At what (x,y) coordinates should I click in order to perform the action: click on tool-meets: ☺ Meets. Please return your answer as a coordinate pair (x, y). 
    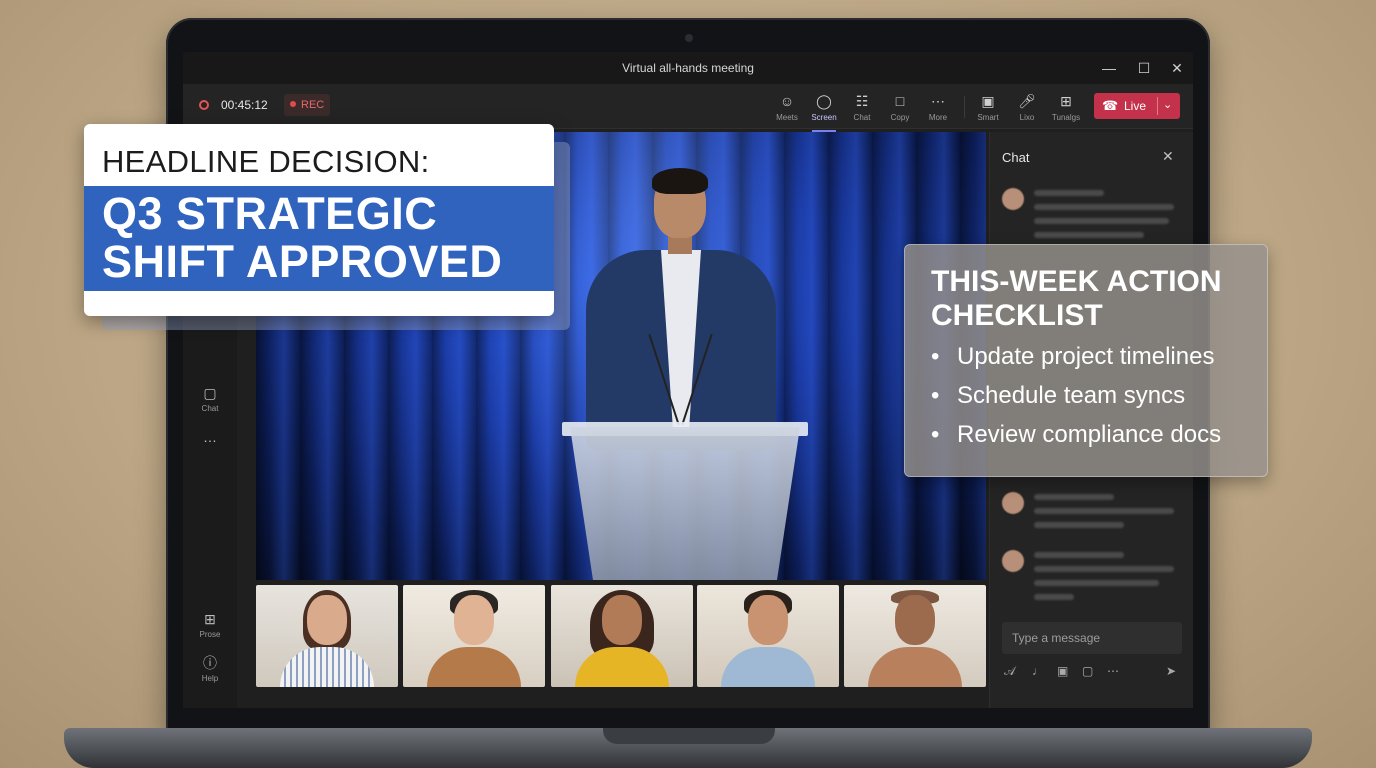
    Looking at the image, I should click on (787, 107).